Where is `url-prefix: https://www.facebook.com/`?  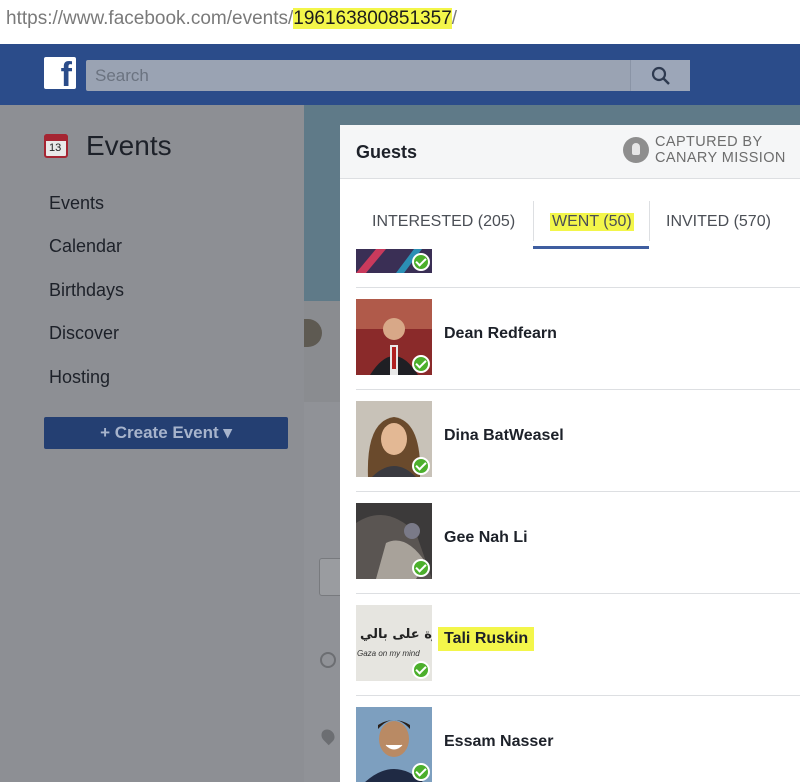 url-prefix: https://www.facebook.com/ is located at coordinates (119, 18).